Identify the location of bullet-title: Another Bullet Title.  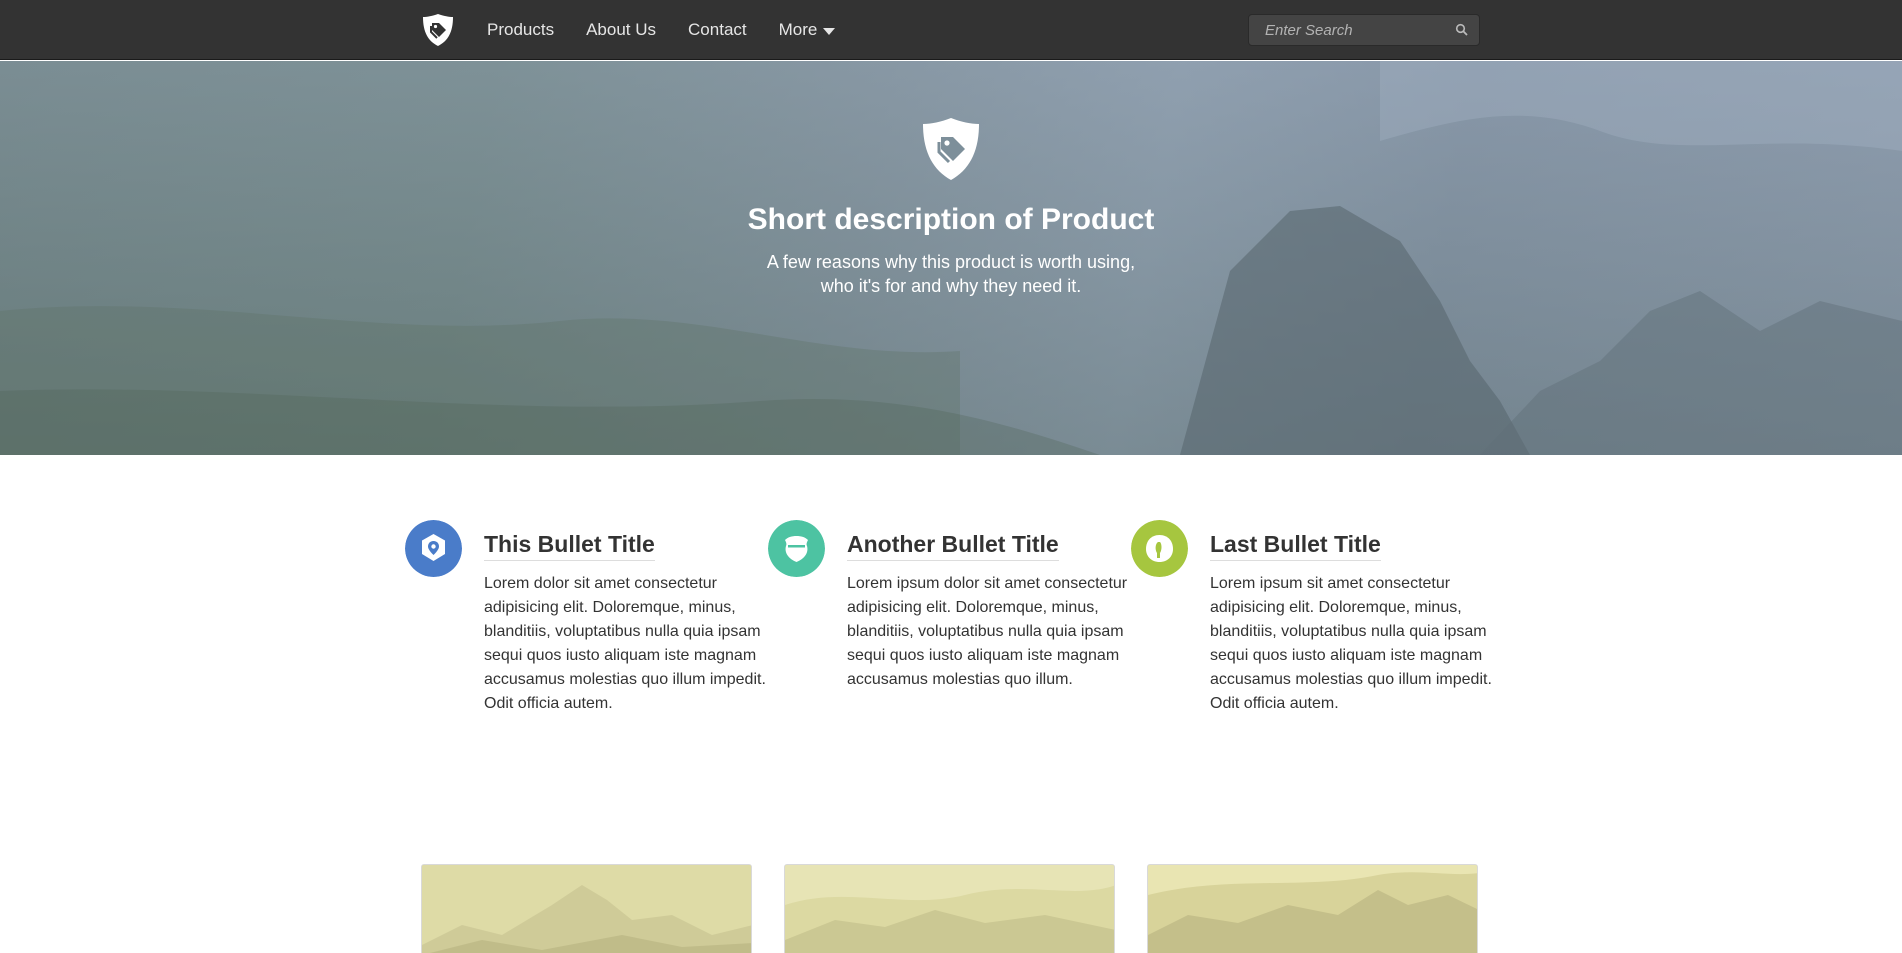
(953, 546).